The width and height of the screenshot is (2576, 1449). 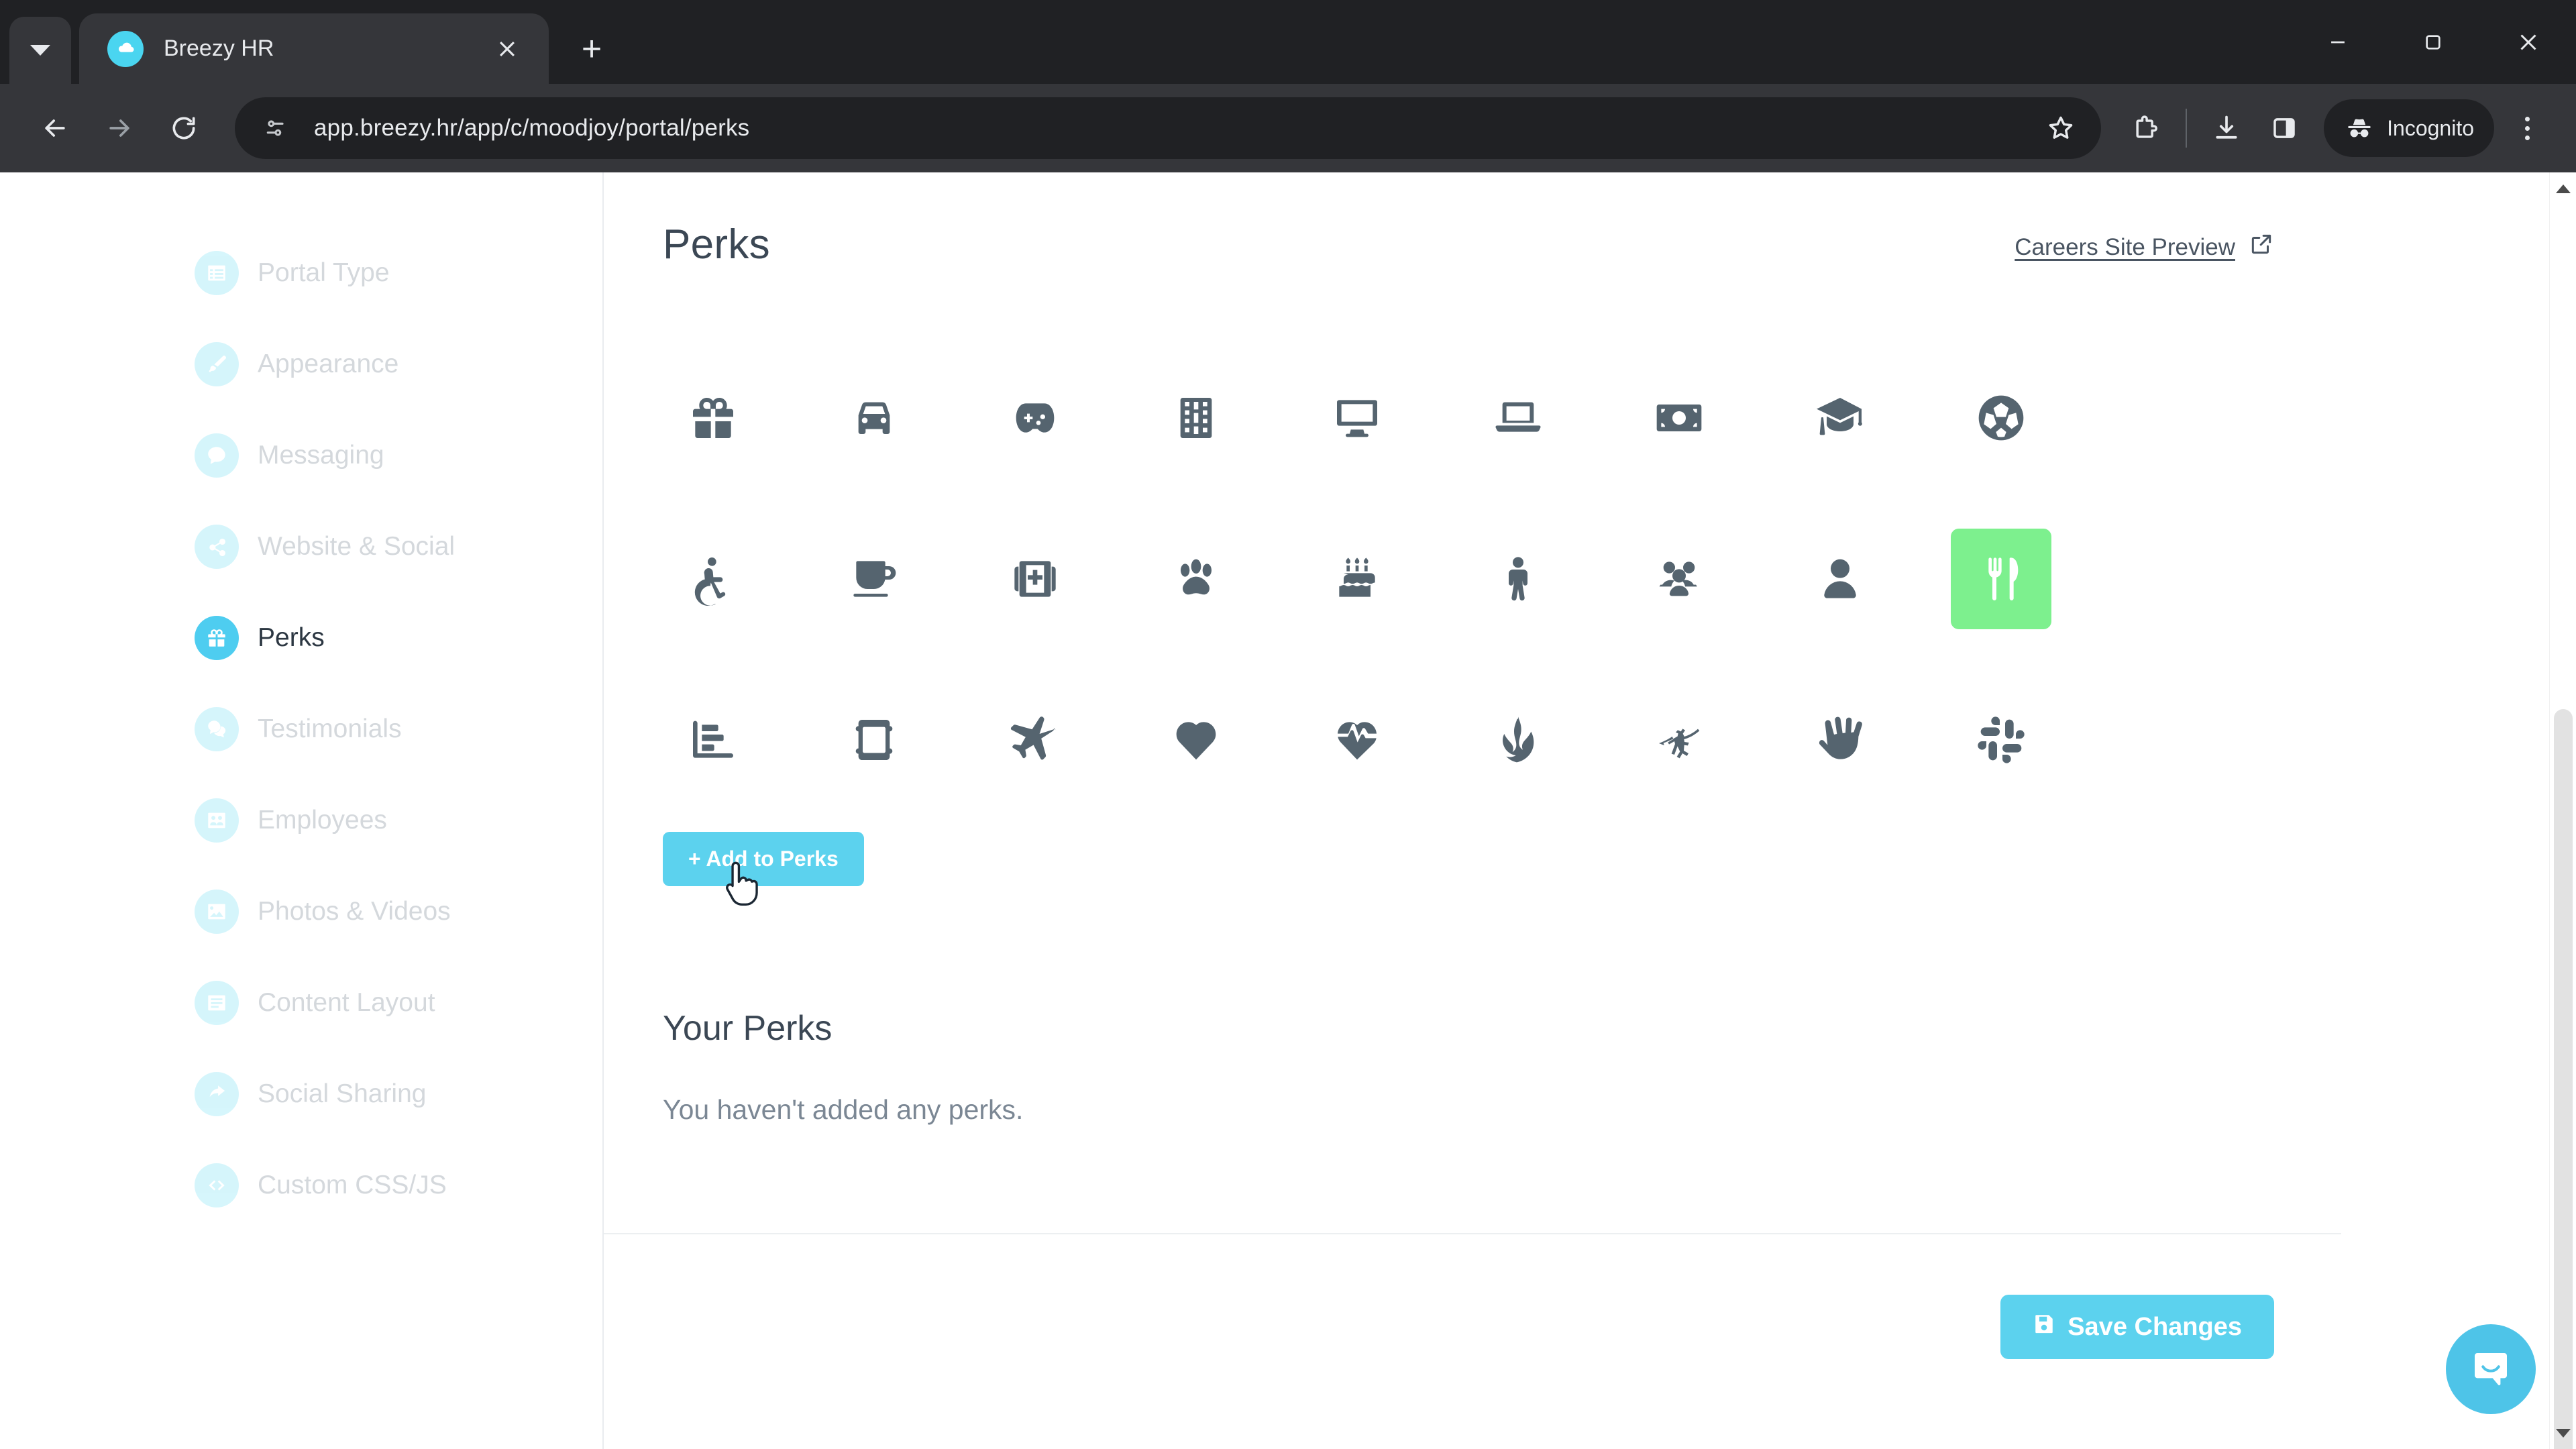 What do you see at coordinates (301, 1185) in the screenshot?
I see `sidebar-item-custom-css-js: Custom CSS/JS` at bounding box center [301, 1185].